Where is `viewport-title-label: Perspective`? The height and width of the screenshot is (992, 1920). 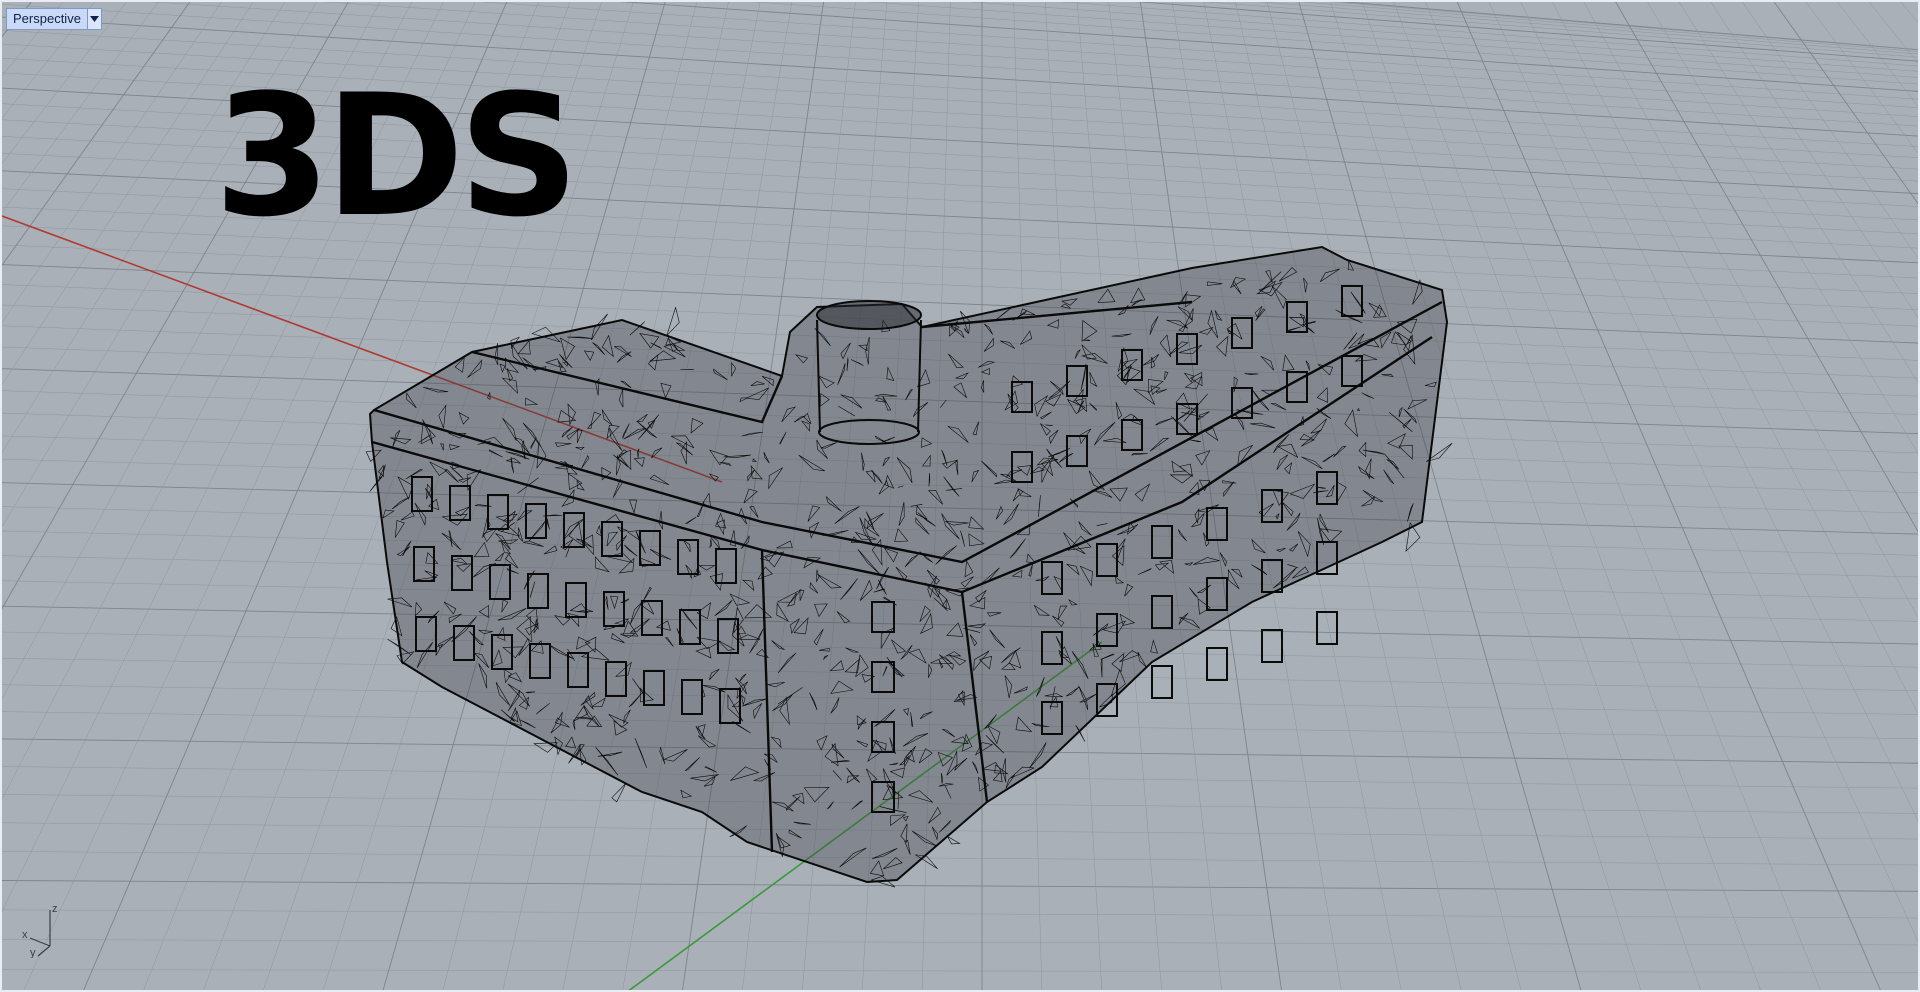
viewport-title-label: Perspective is located at coordinates (47, 19).